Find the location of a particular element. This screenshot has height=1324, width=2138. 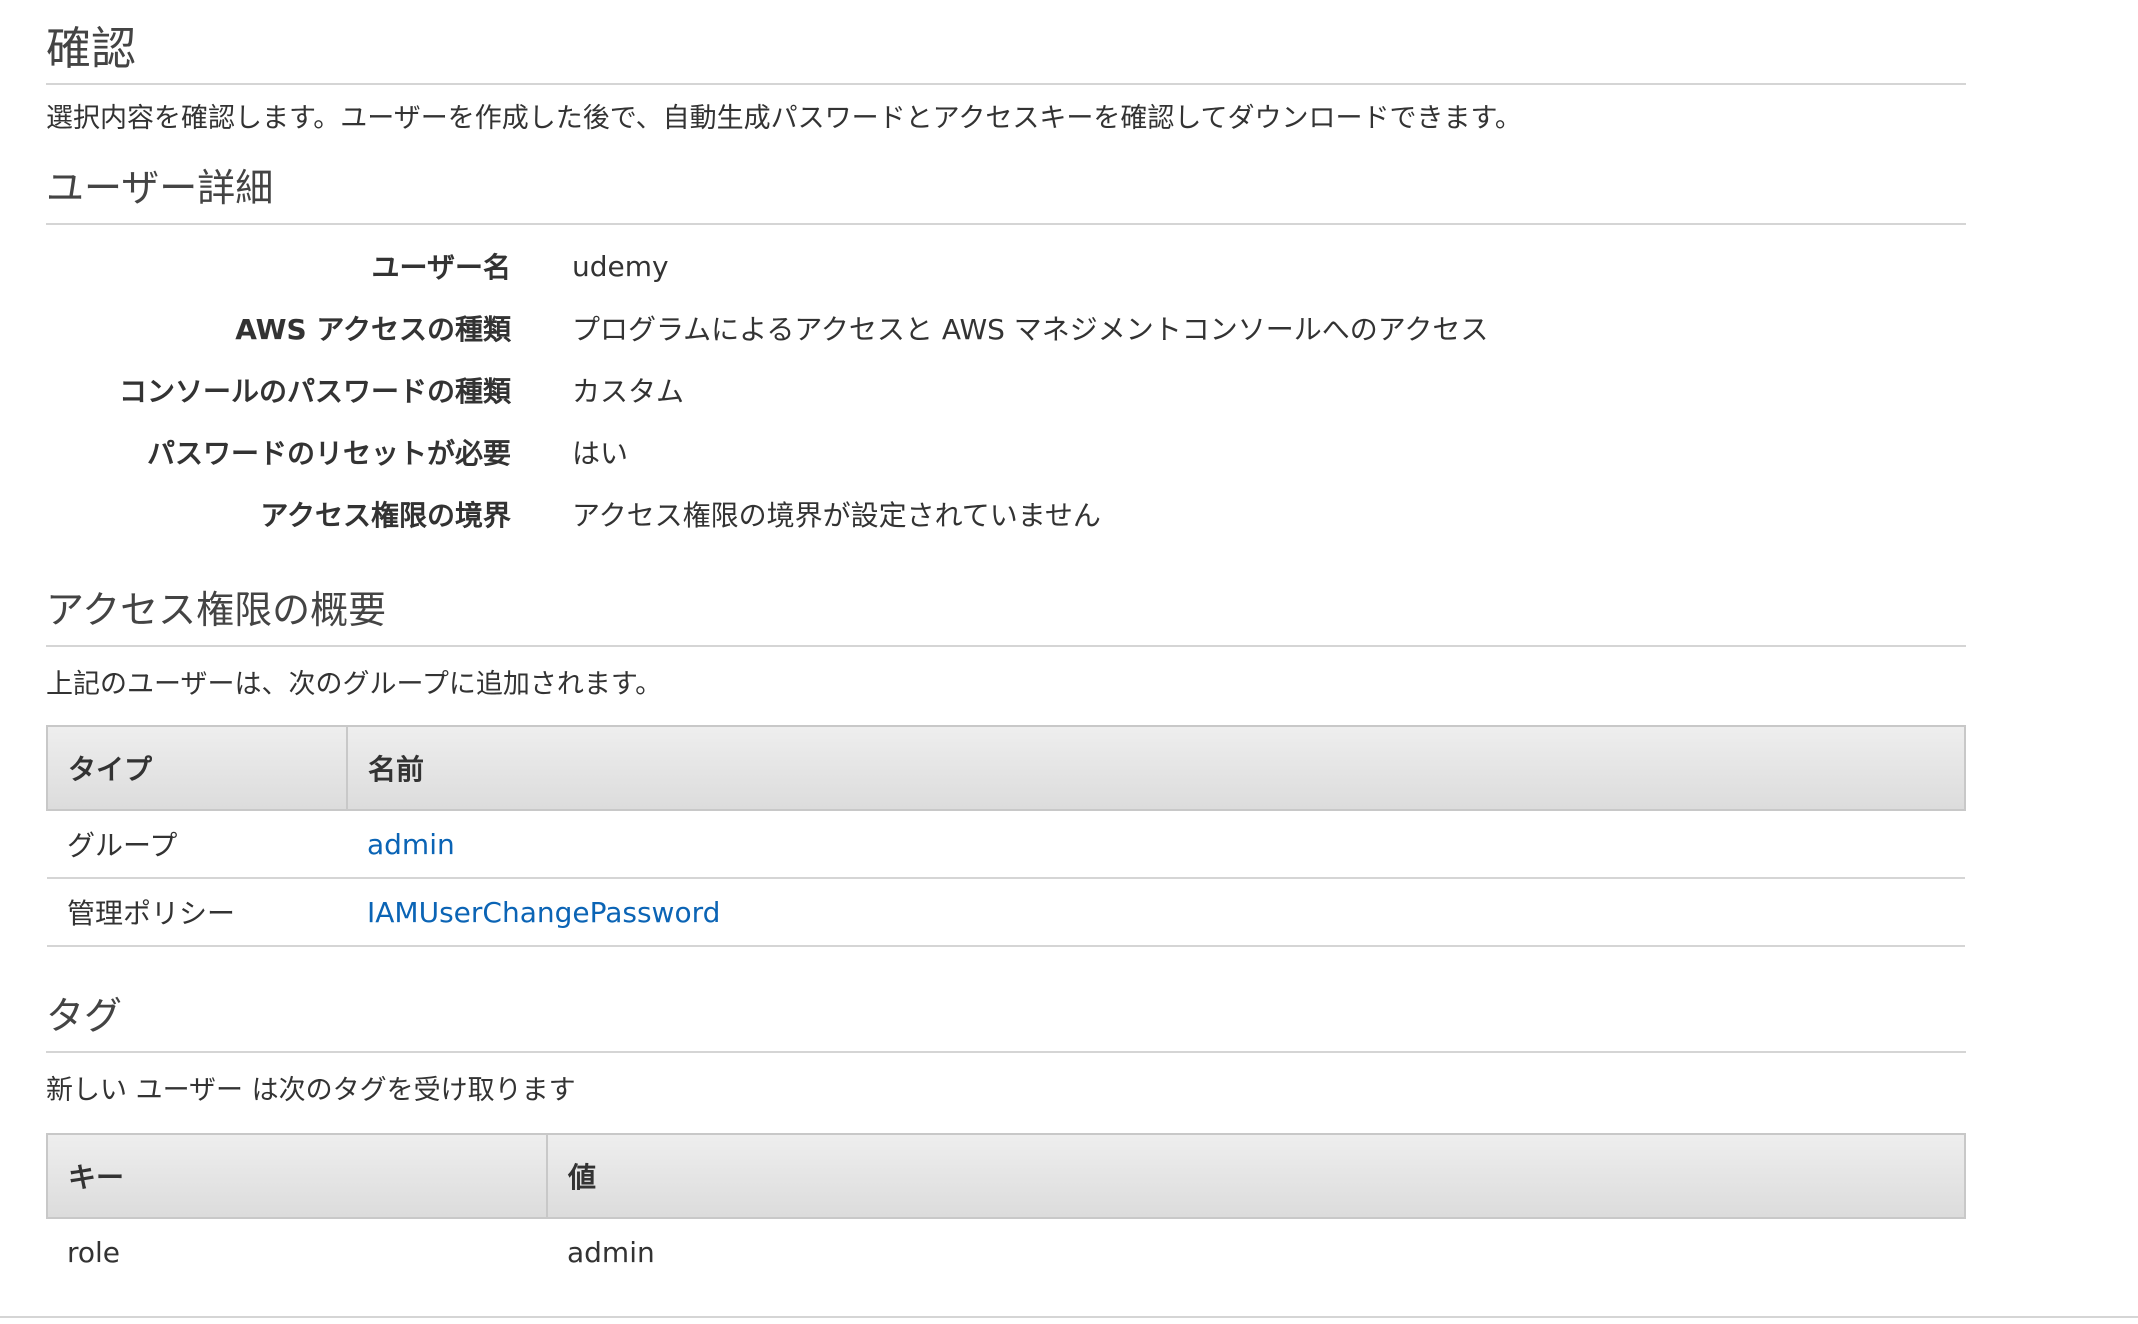

column-header-value: 値 is located at coordinates (1256, 1176).